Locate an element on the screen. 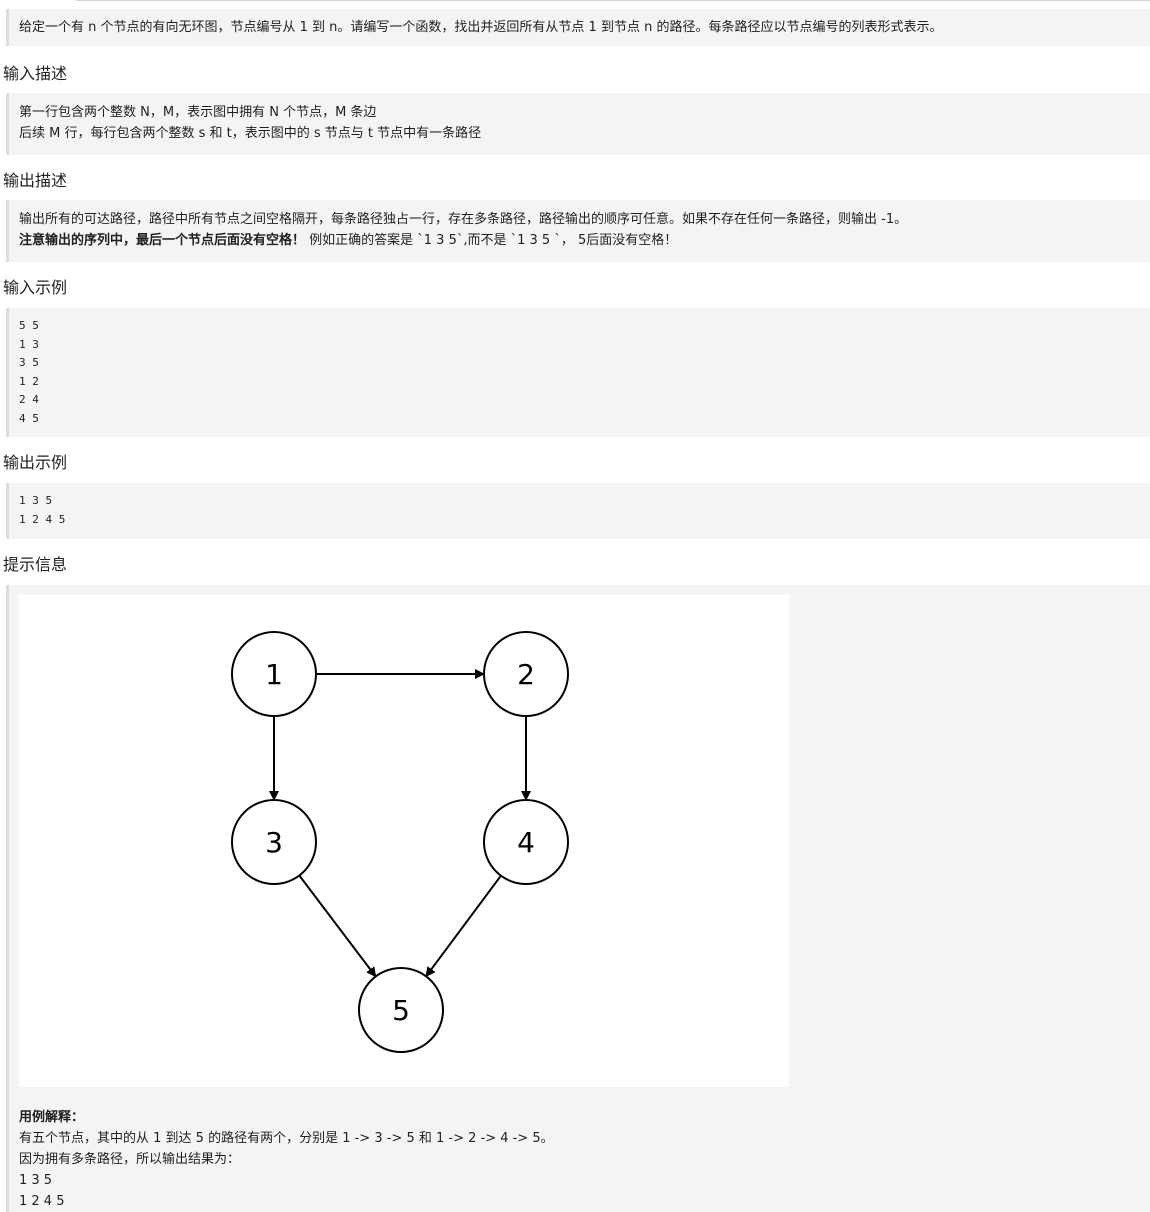 This screenshot has width=1150, height=1212. output-note-bold: 注意输出的序列中，最后一个节点后面没有空格！ is located at coordinates (162, 240).